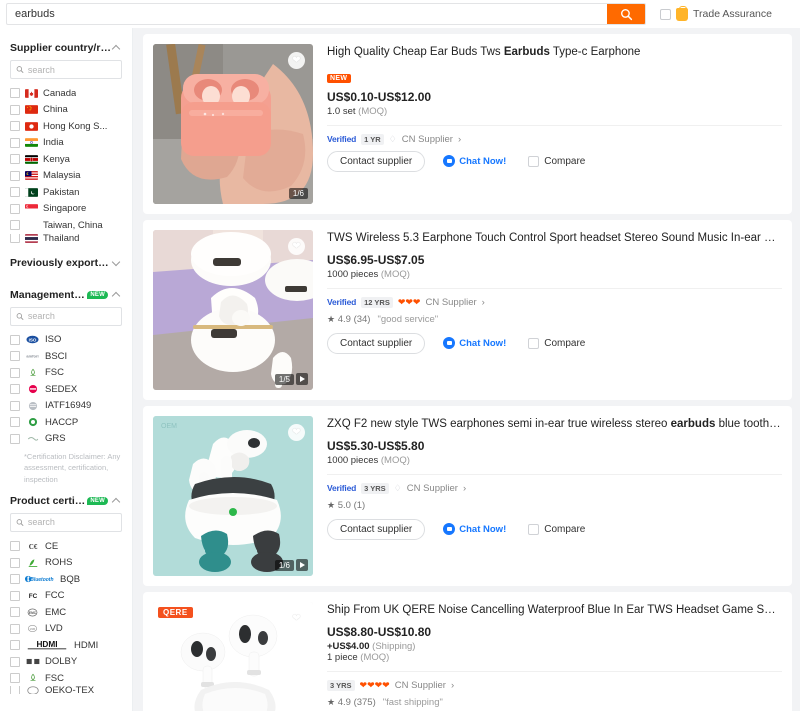  I want to click on facet-previously-exported-header: Previously exported to, so click(66, 263).